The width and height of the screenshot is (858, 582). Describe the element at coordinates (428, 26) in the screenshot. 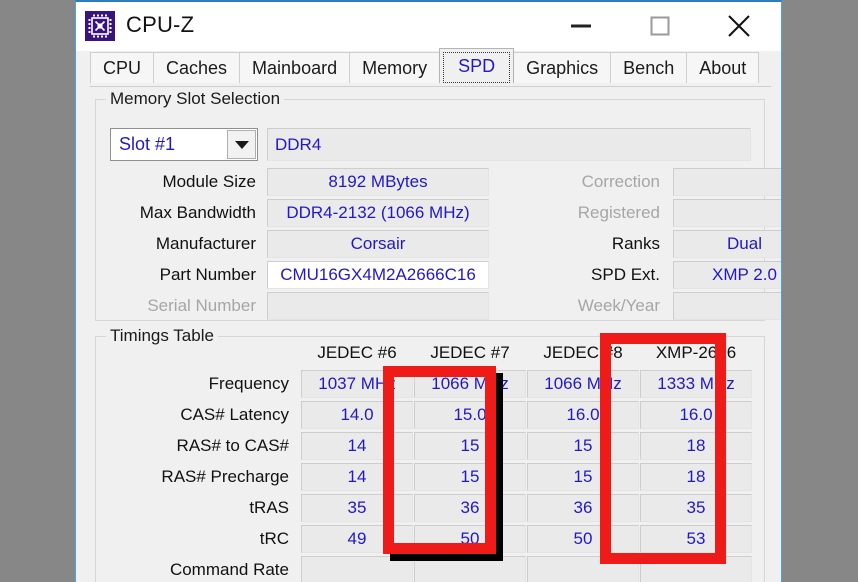

I see `title-bar: CPU-Z` at that location.